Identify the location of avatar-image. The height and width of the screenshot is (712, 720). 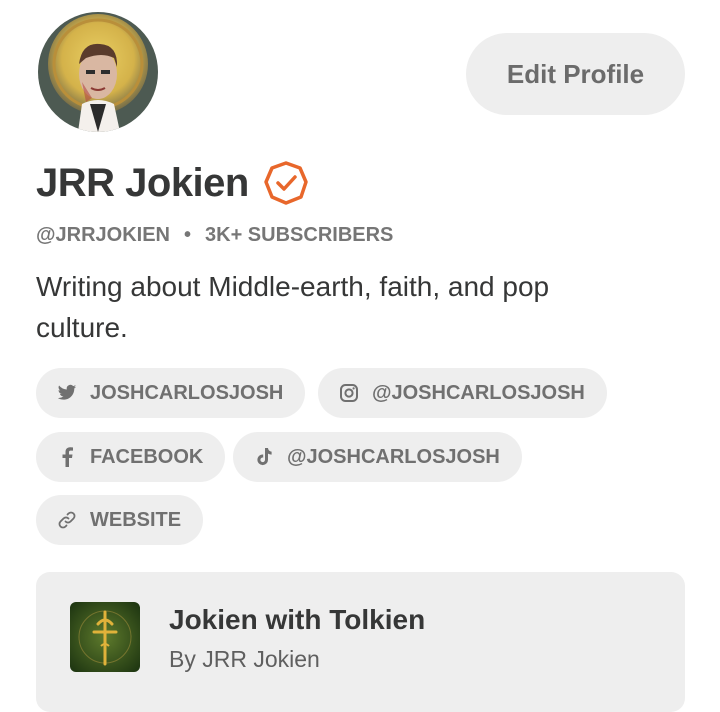
(98, 72).